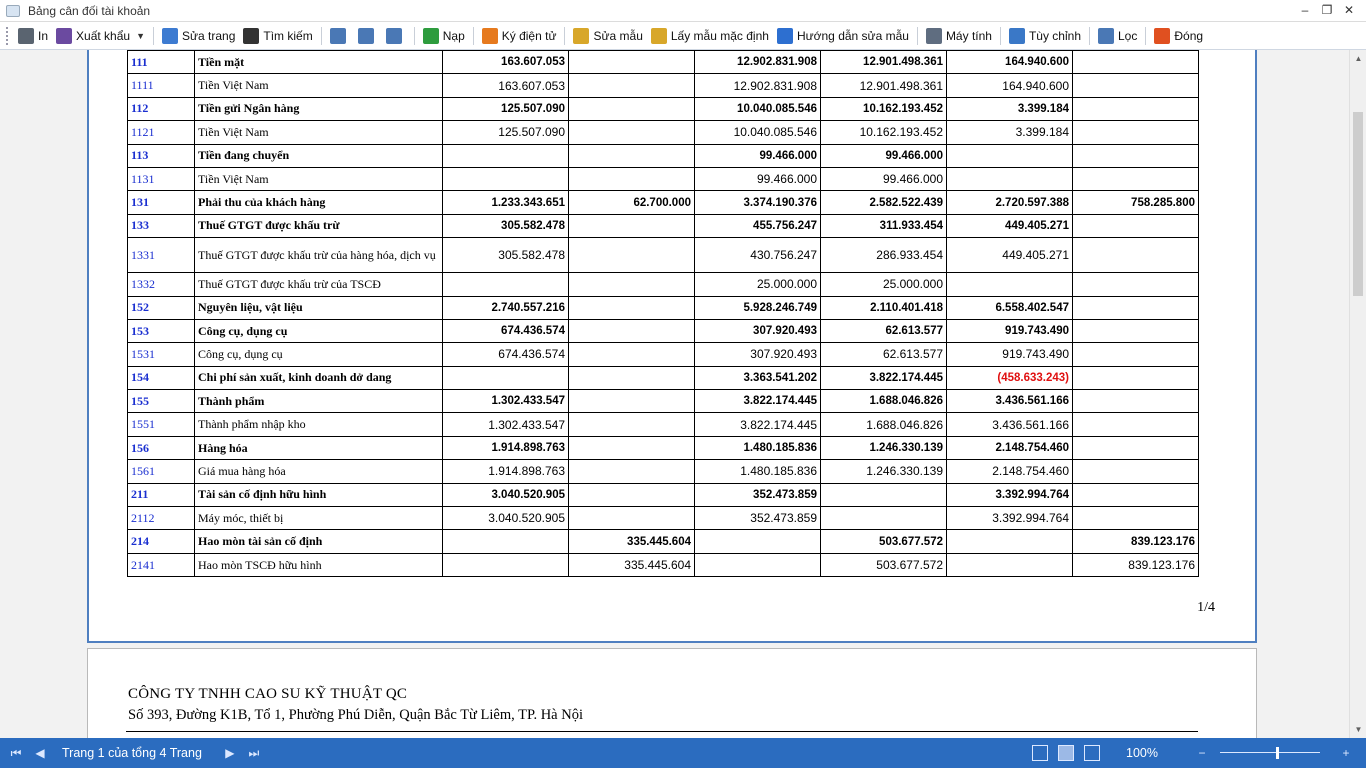 This screenshot has height=768, width=1366. Describe the element at coordinates (161, 155) in the screenshot. I see `account-code: 113` at that location.